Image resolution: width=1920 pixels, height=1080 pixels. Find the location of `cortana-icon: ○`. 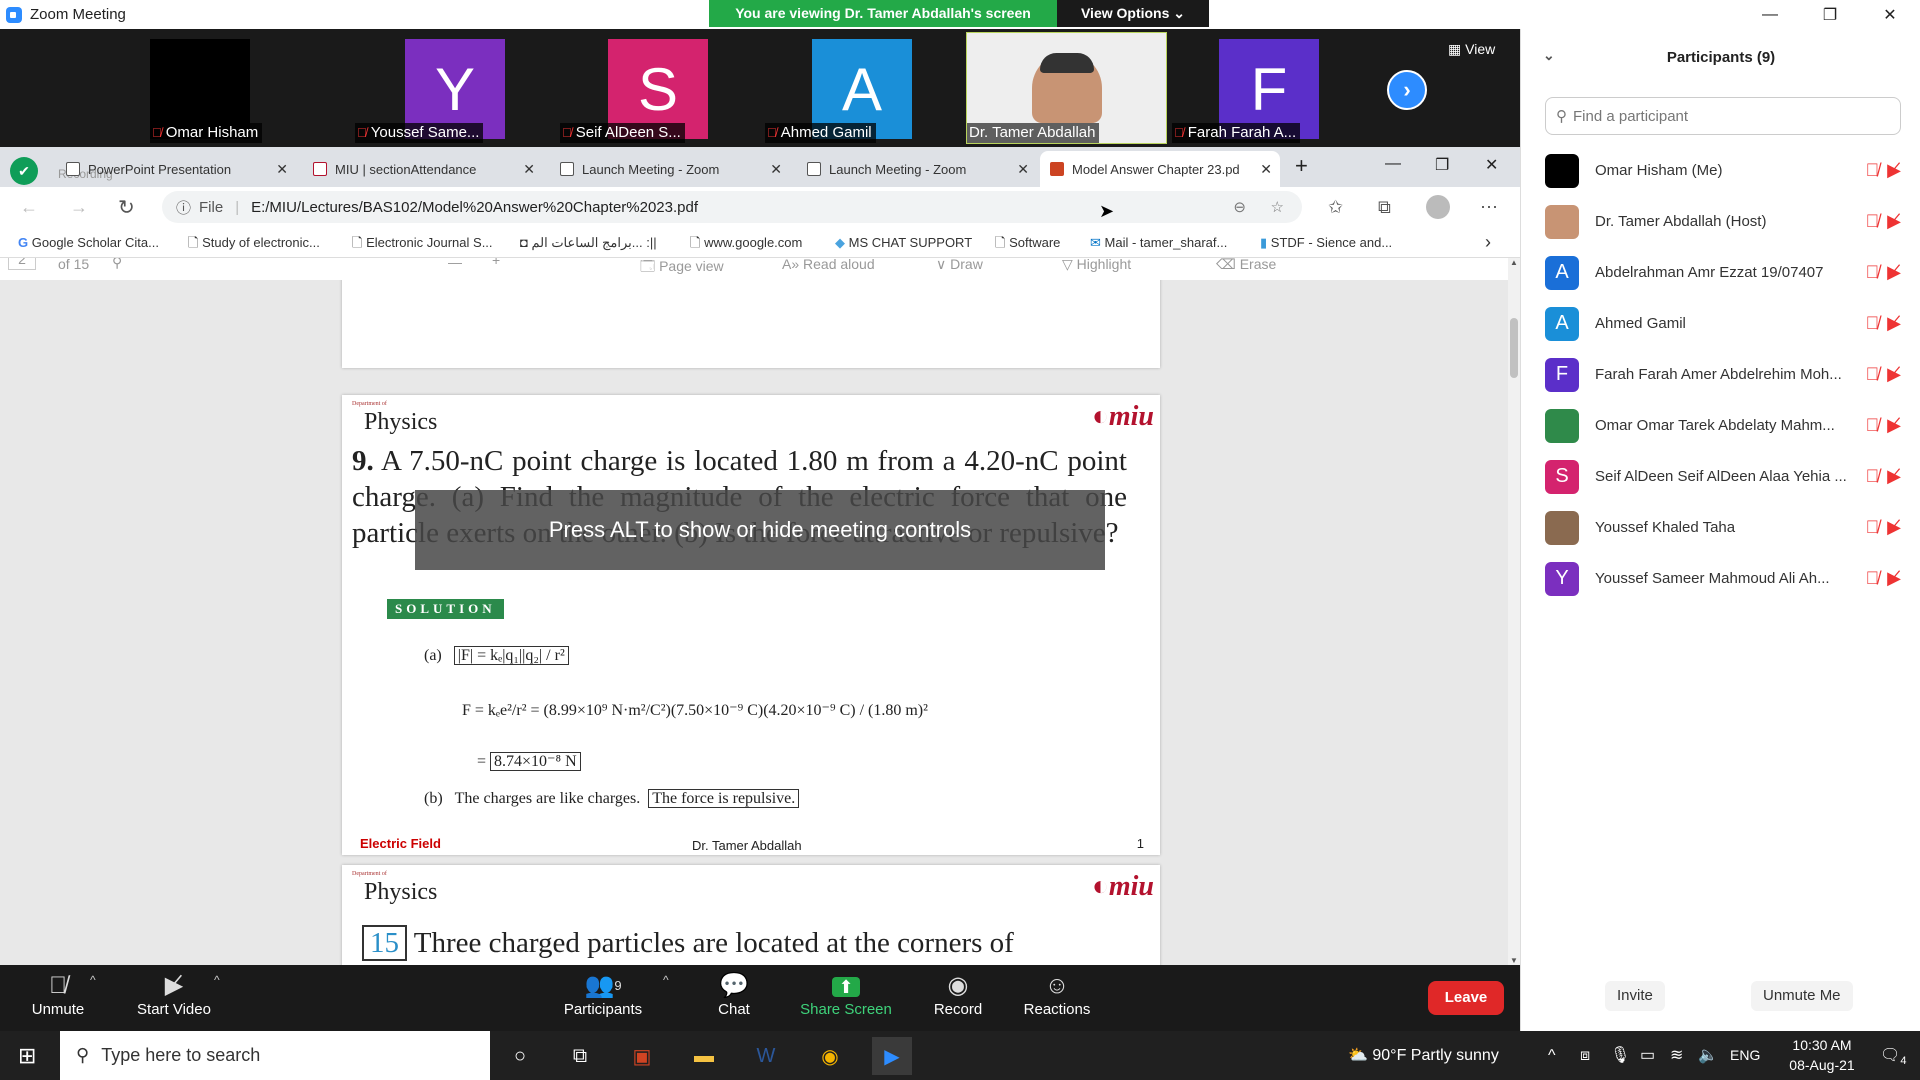

cortana-icon: ○ is located at coordinates (520, 1056).